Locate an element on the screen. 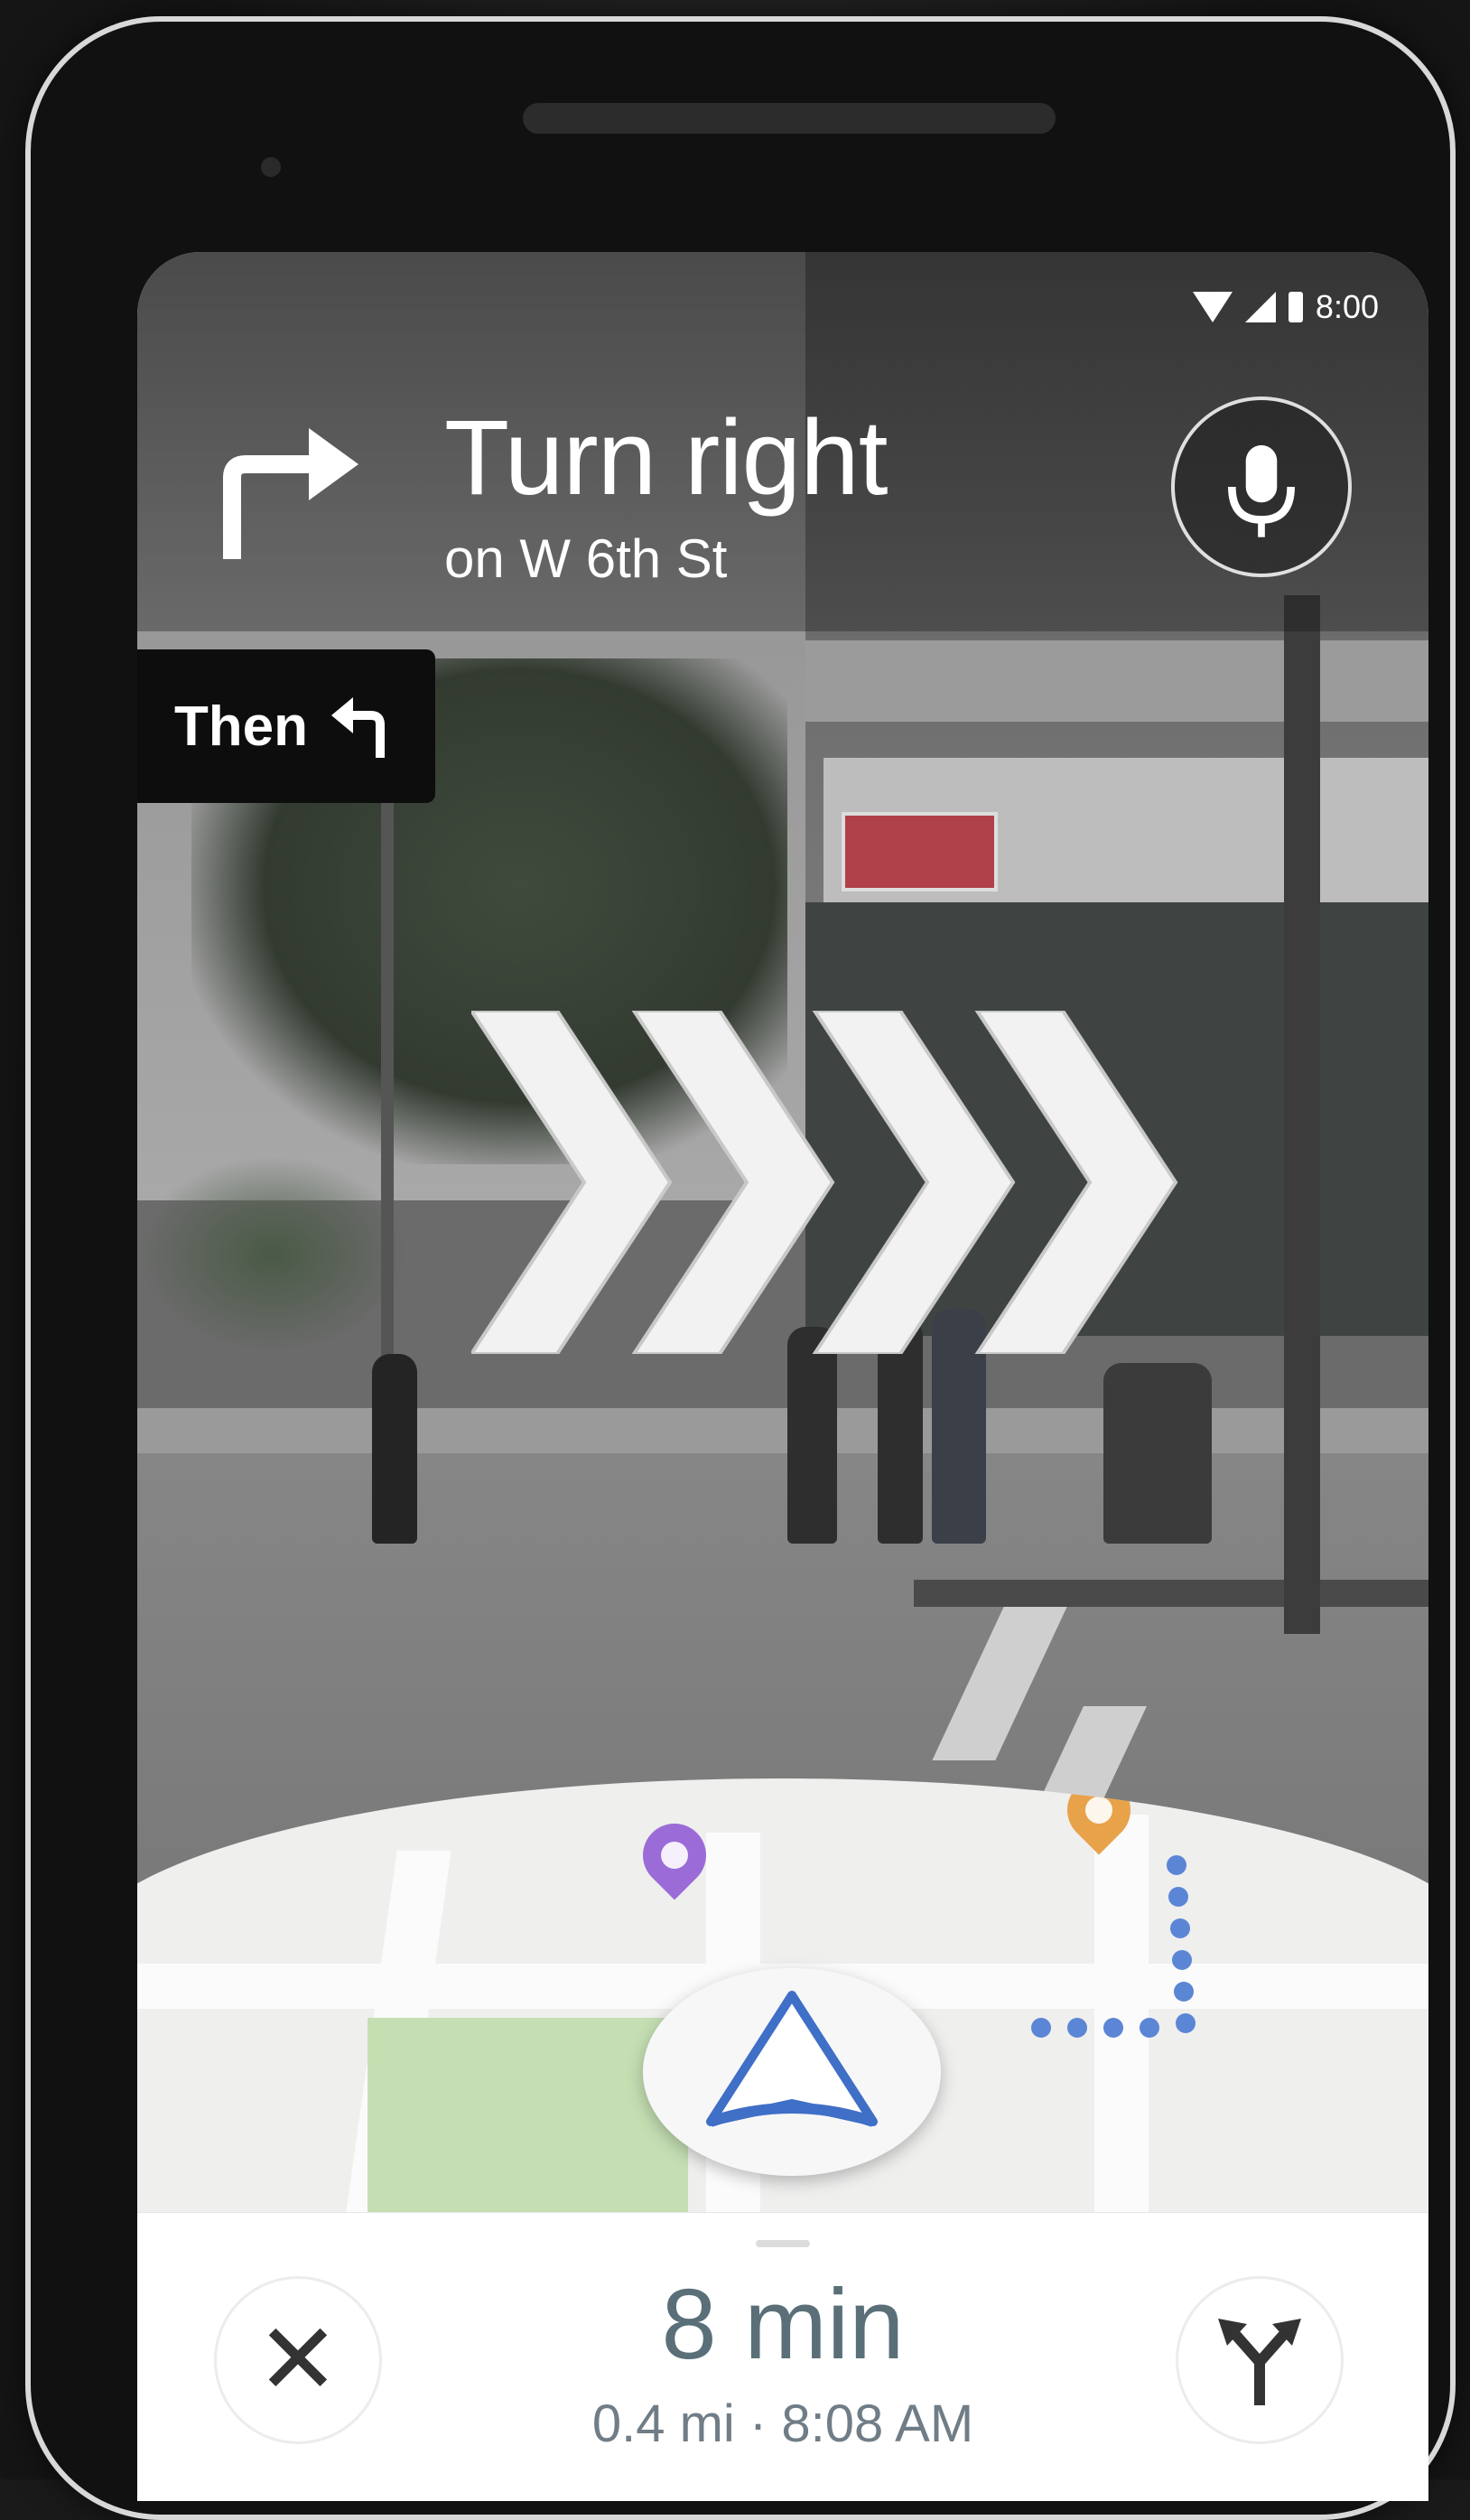  current-location-puck is located at coordinates (792, 2072).